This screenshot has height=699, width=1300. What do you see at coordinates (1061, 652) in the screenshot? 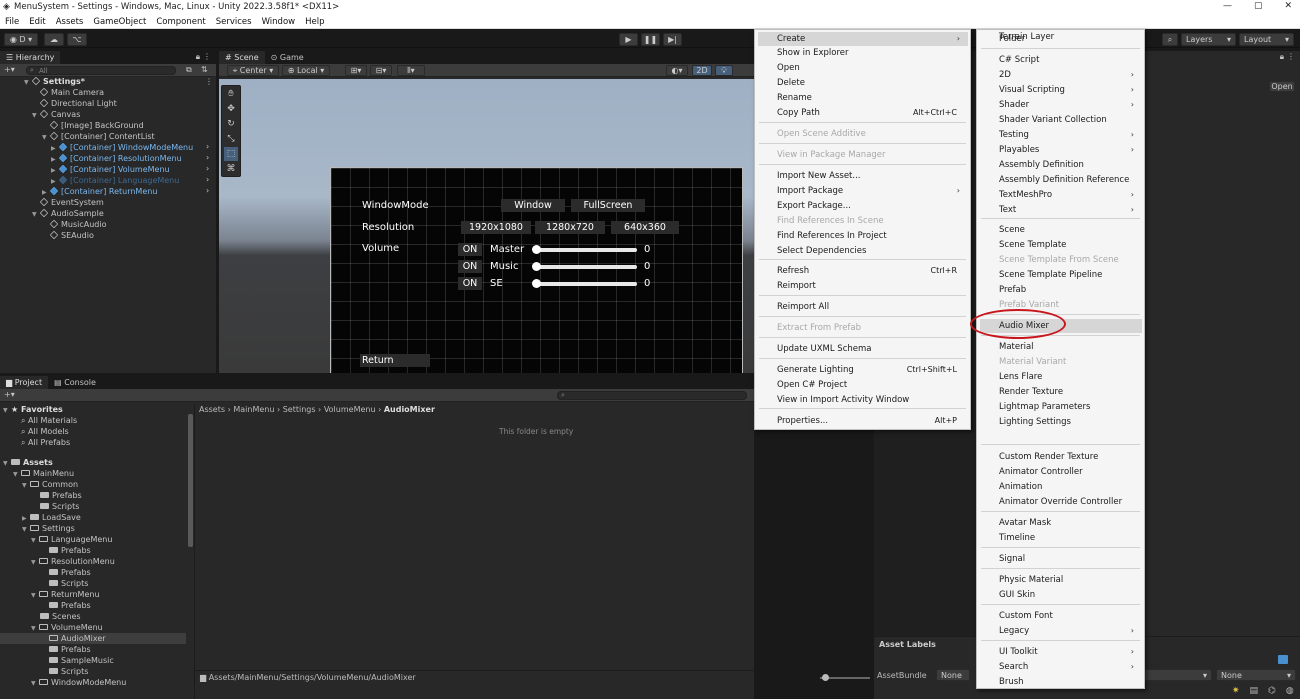
I see `create-item-ui-toolkit: UI Toolkit ›` at bounding box center [1061, 652].